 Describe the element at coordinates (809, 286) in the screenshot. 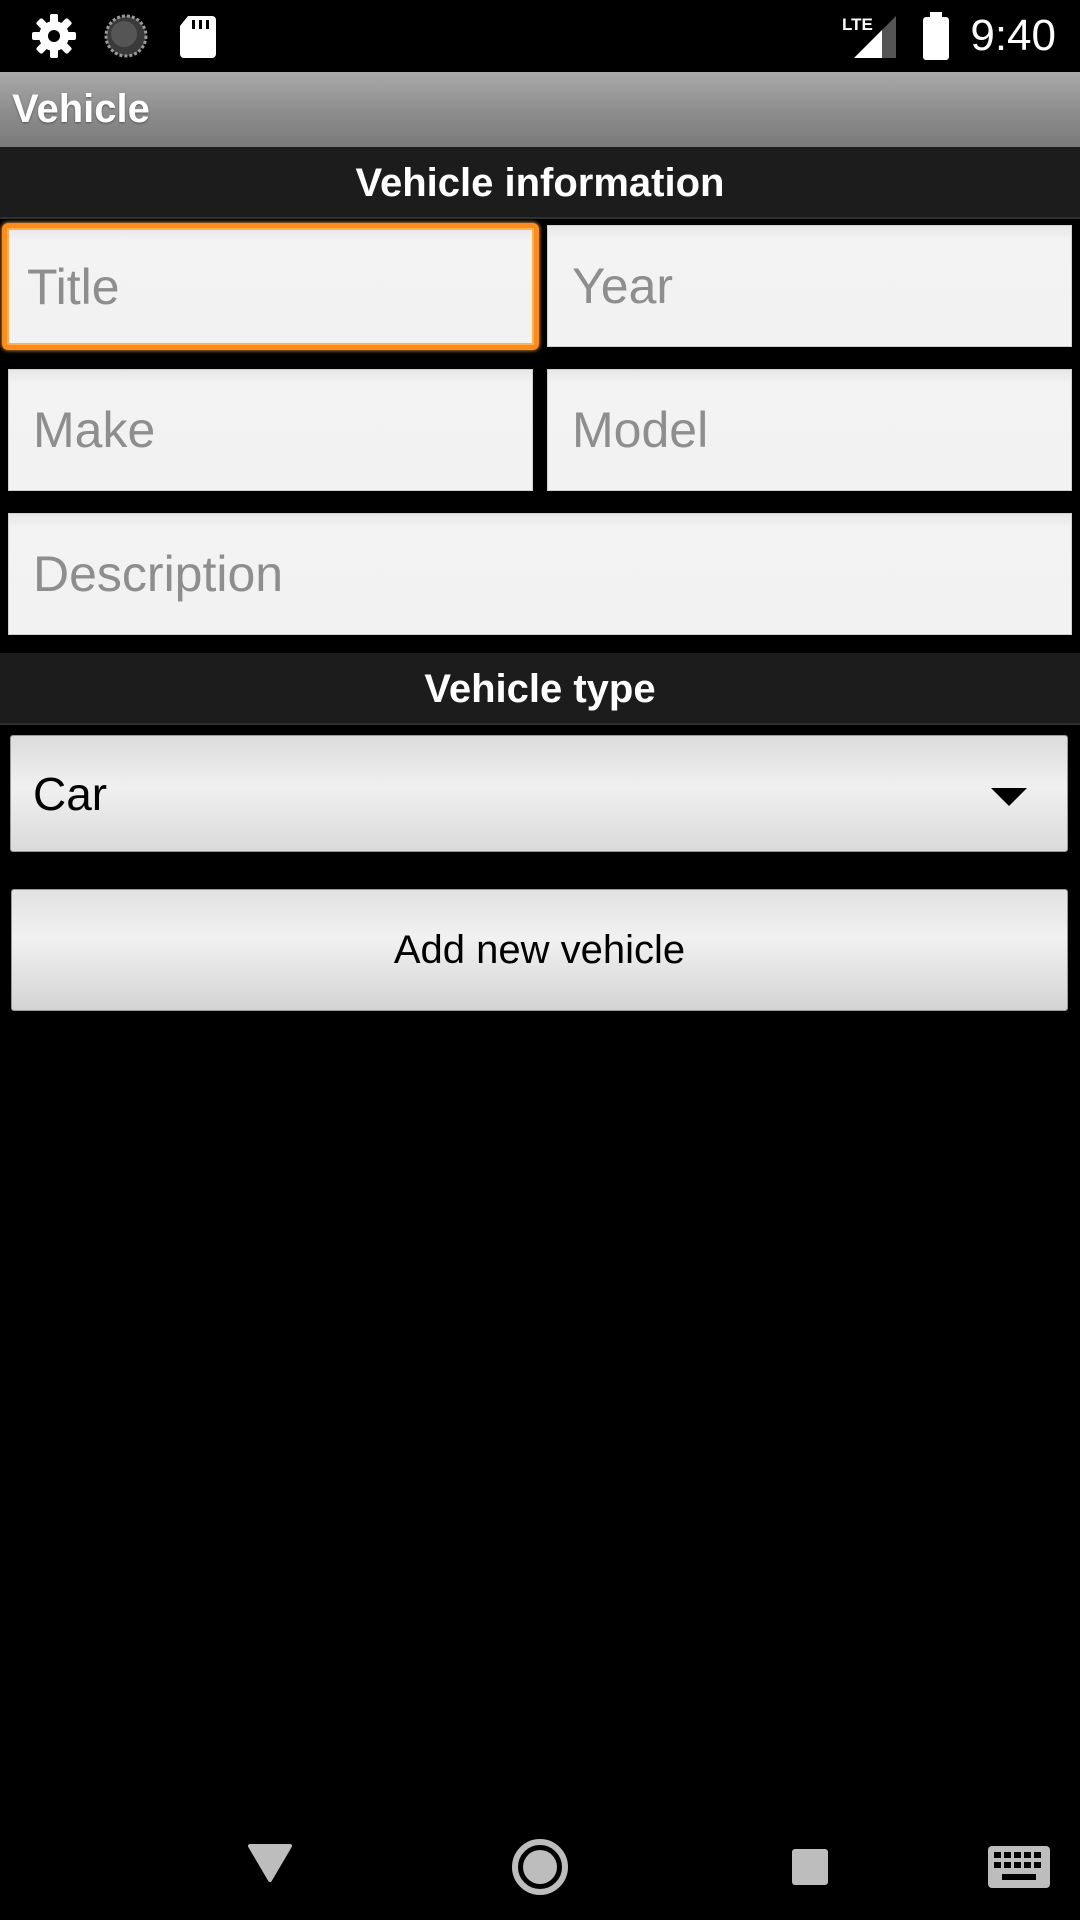

I see `year-field: Year` at that location.